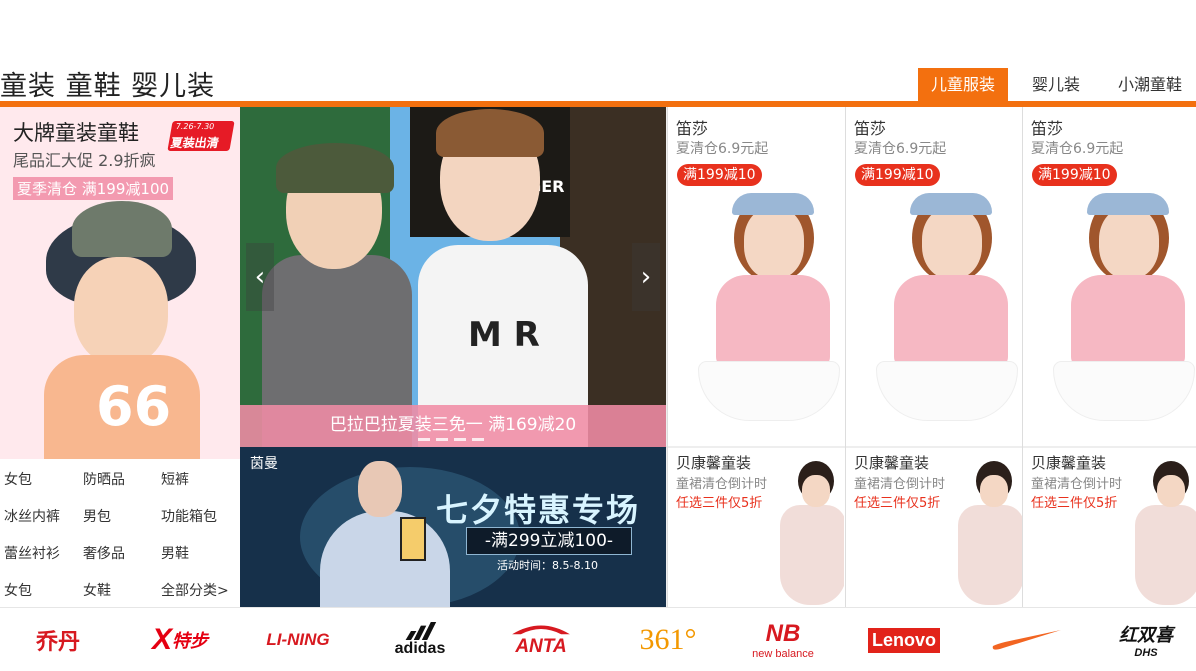 The width and height of the screenshot is (1196, 671). Describe the element at coordinates (264, 464) in the screenshot. I see `brand-logo: 茵曼` at that location.